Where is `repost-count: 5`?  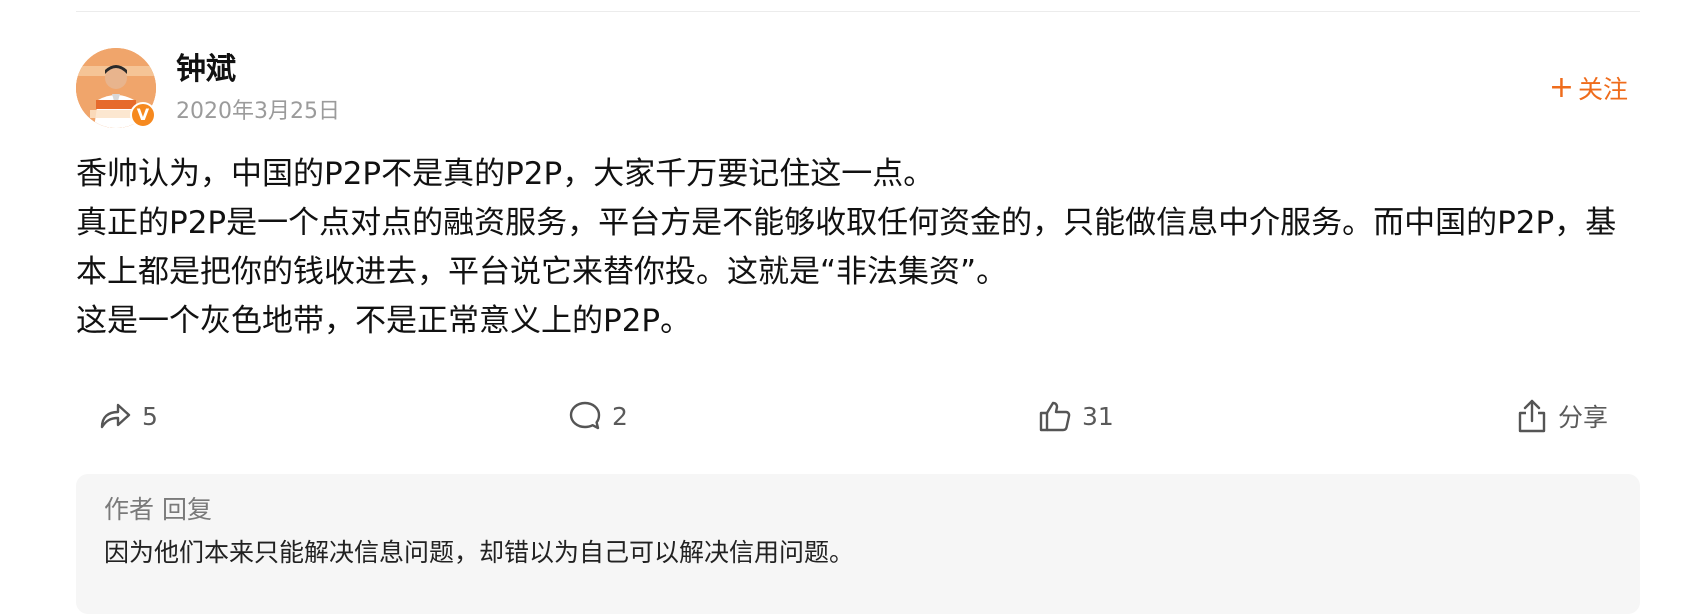 repost-count: 5 is located at coordinates (150, 416).